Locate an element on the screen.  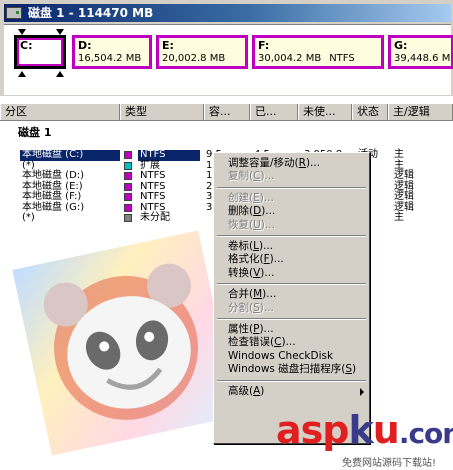
partition-name: 本地磁盘 (D:) is located at coordinates (53, 175).